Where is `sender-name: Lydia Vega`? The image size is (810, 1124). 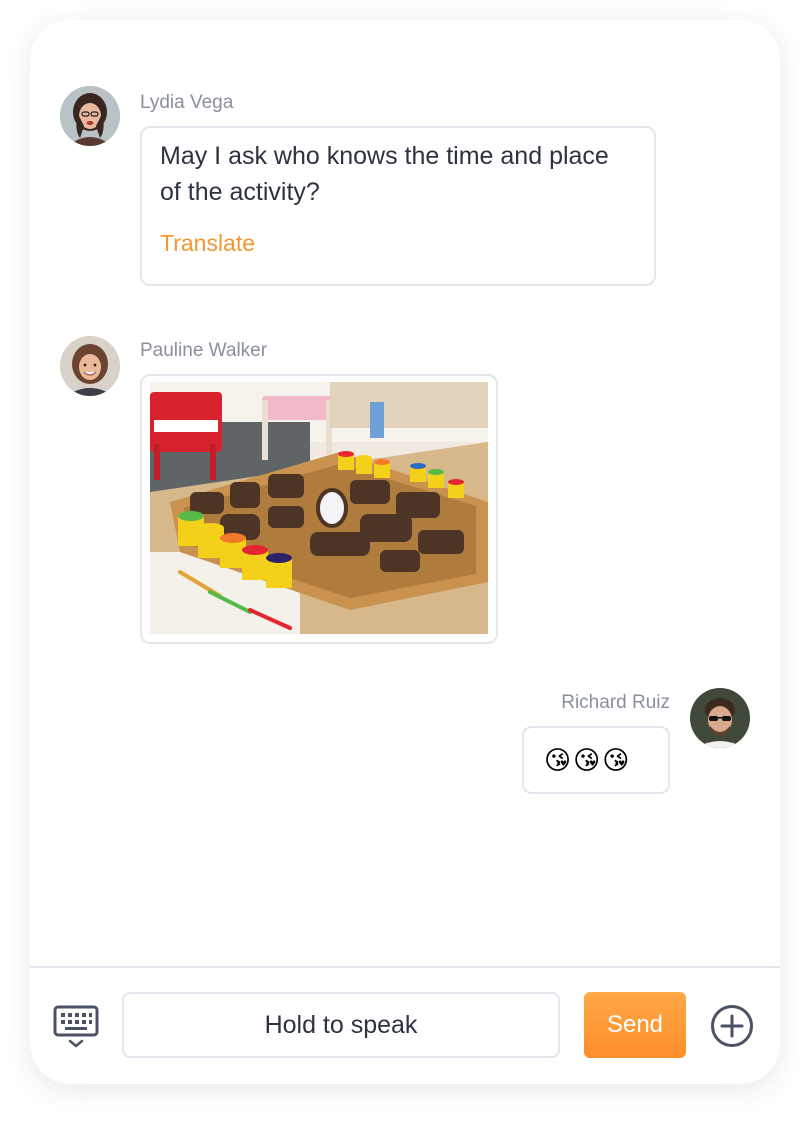 sender-name: Lydia Vega is located at coordinates (187, 102).